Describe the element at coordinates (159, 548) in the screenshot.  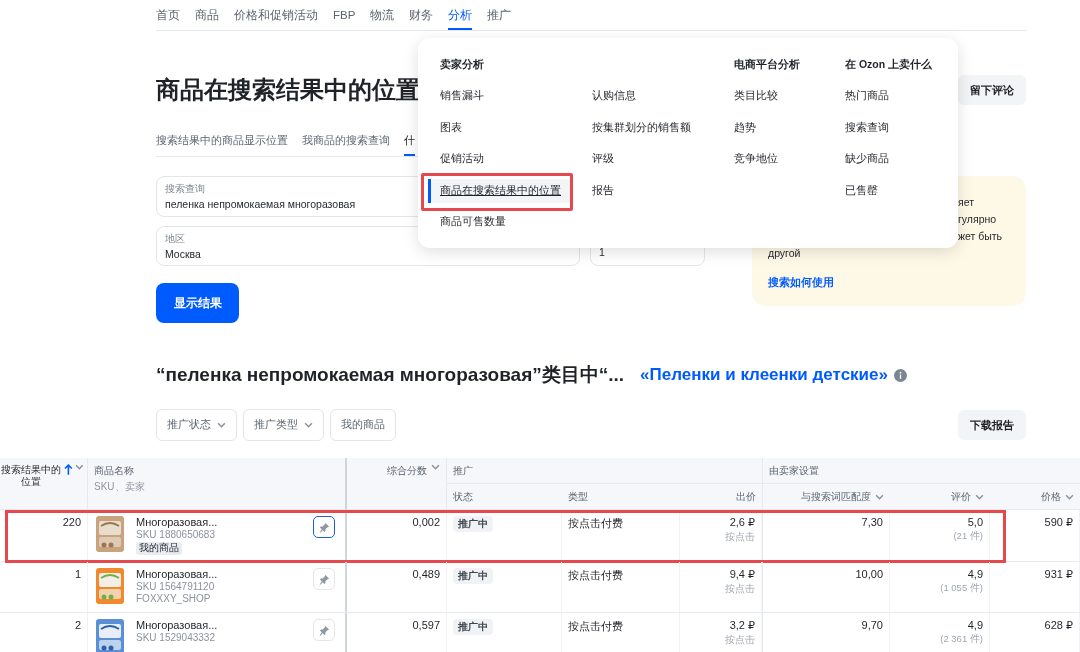
I see `own-product-tag: 我的商品` at that location.